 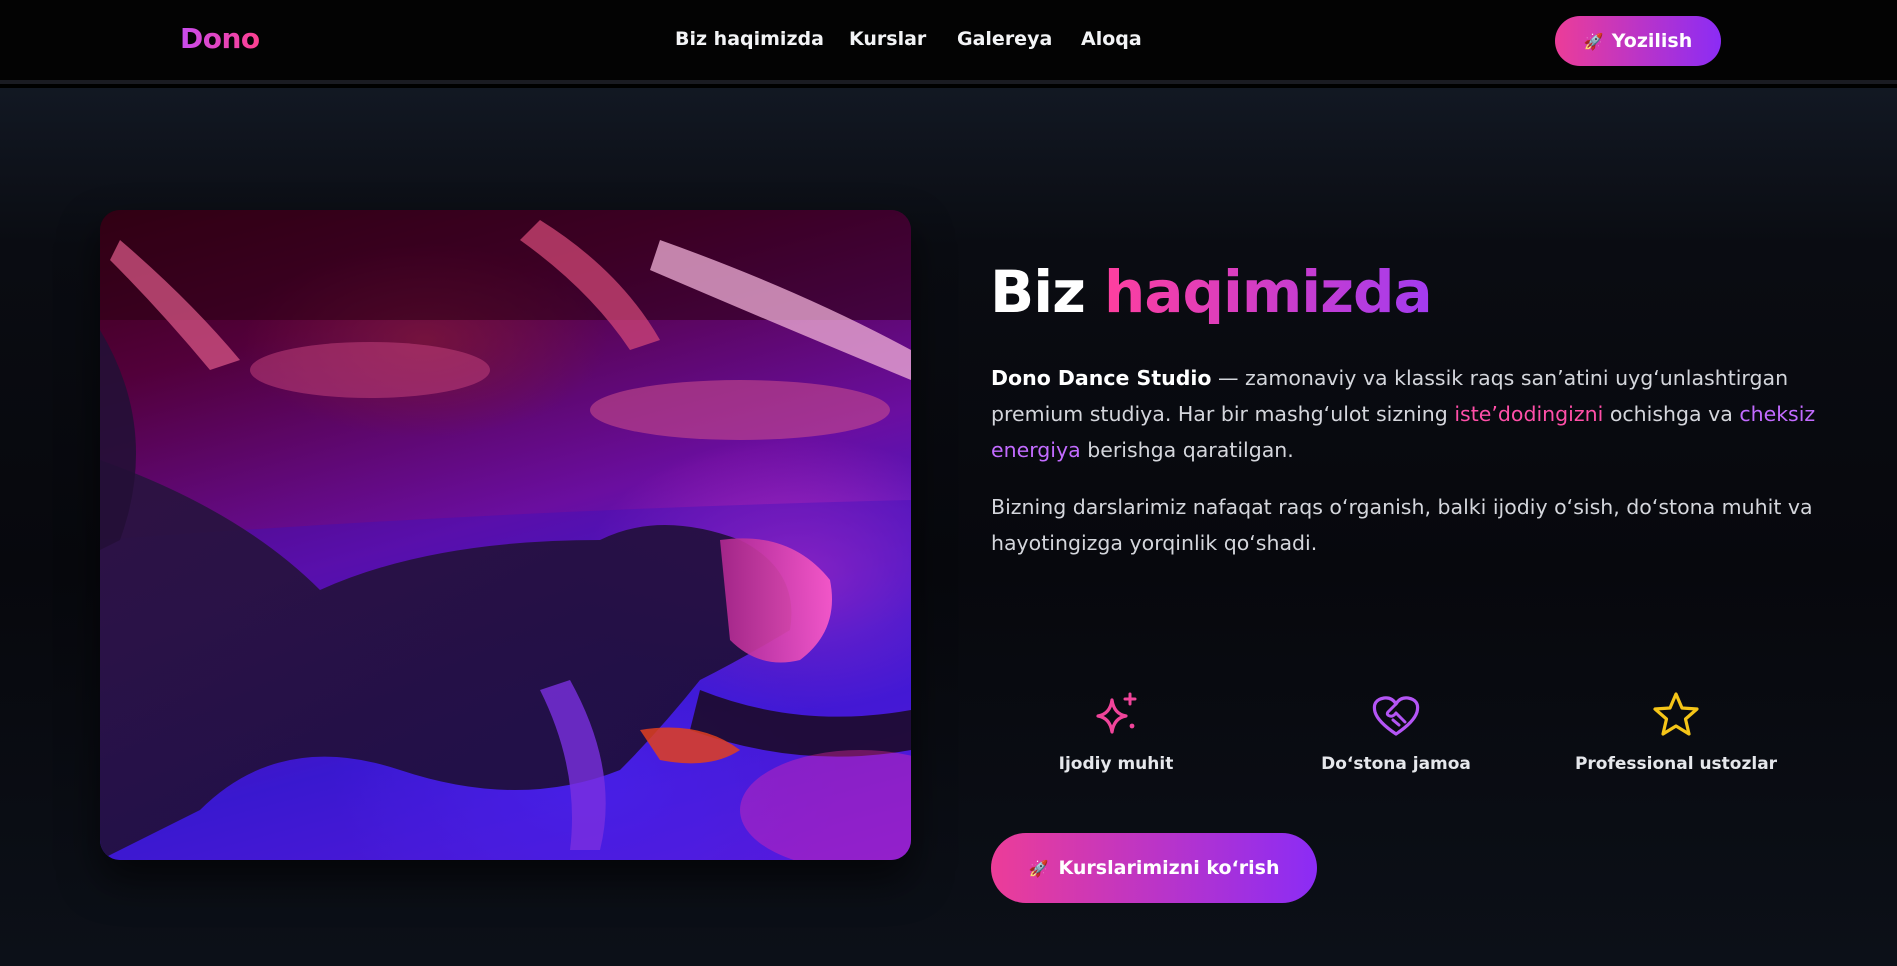 I want to click on feature-creative: Ijodiy muhit, so click(x=1116, y=731).